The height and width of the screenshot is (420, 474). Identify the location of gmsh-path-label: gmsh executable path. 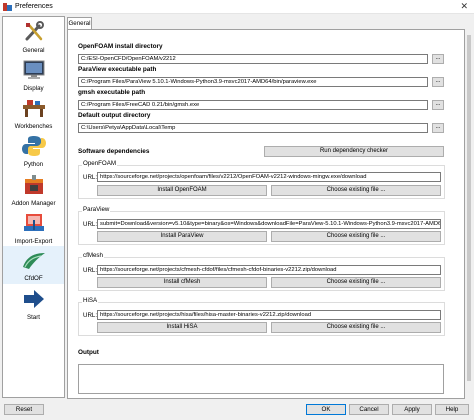
(112, 92).